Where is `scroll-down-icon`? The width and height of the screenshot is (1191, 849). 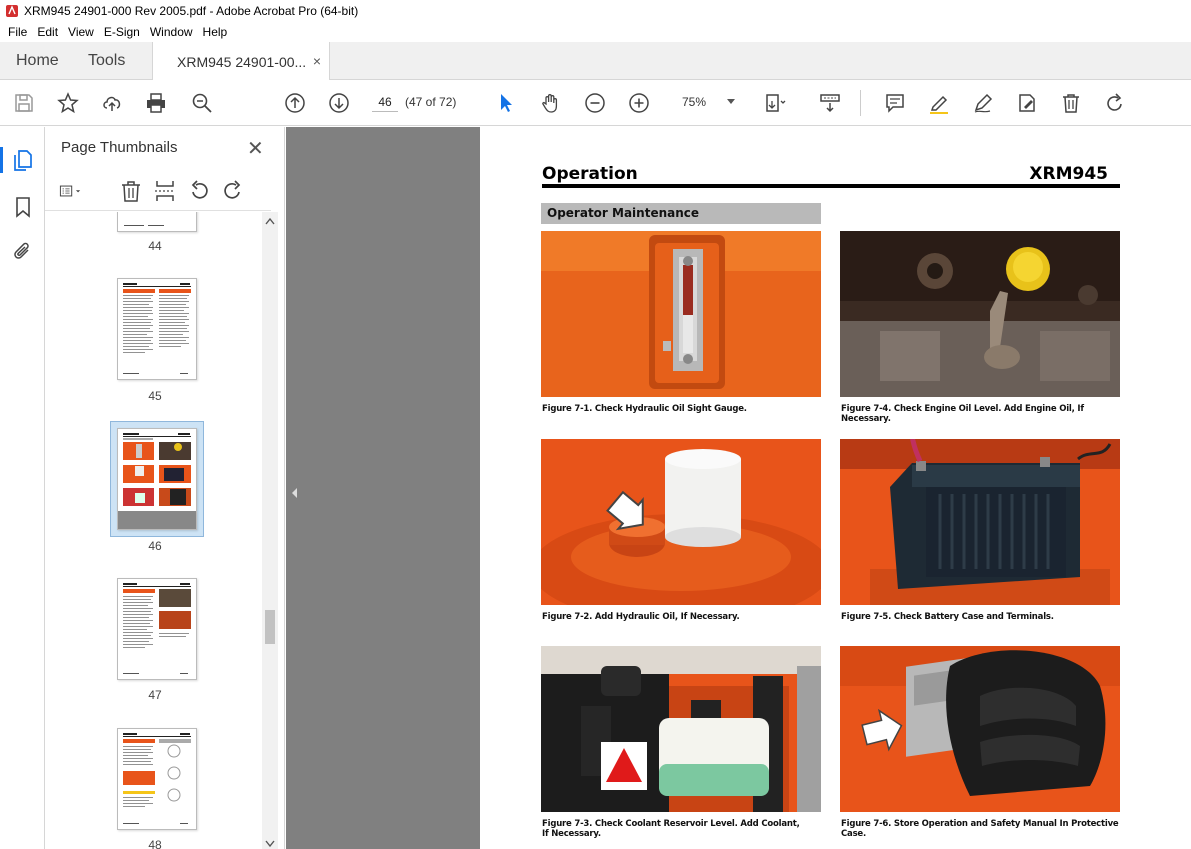 scroll-down-icon is located at coordinates (270, 844).